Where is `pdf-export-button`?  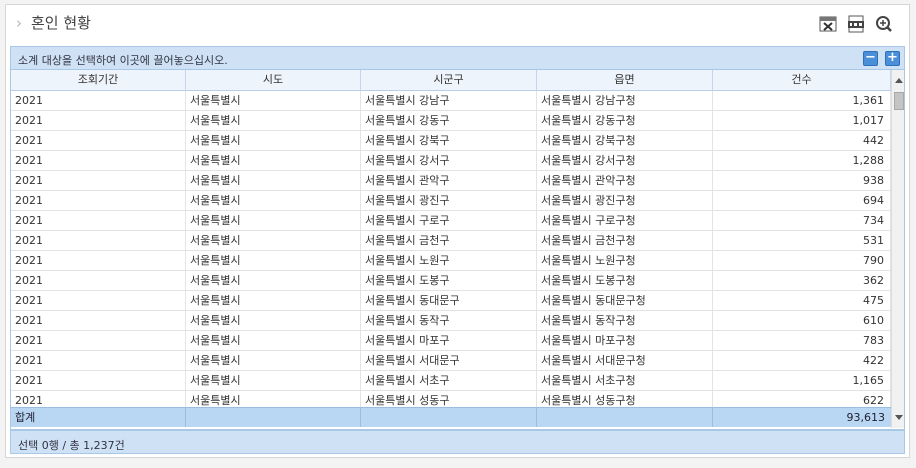
pdf-export-button is located at coordinates (856, 24).